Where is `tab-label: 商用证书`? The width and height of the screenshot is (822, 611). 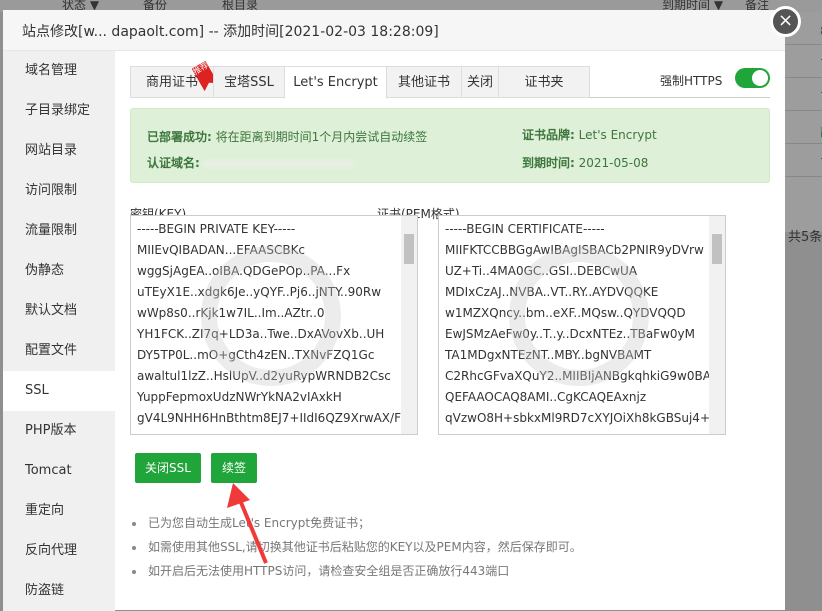 tab-label: 商用证书 is located at coordinates (171, 82).